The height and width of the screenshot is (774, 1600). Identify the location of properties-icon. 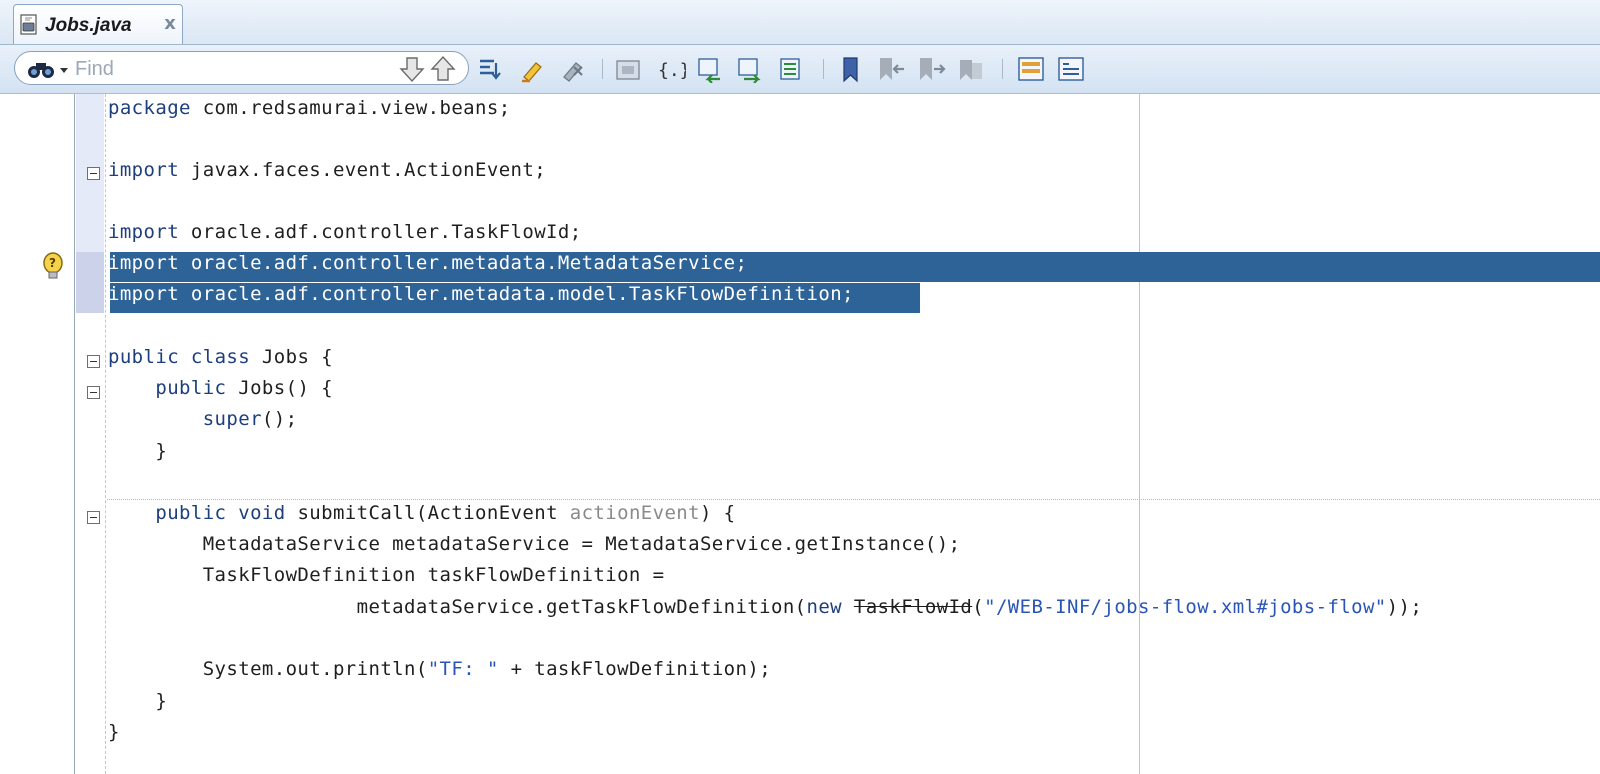
(1071, 69).